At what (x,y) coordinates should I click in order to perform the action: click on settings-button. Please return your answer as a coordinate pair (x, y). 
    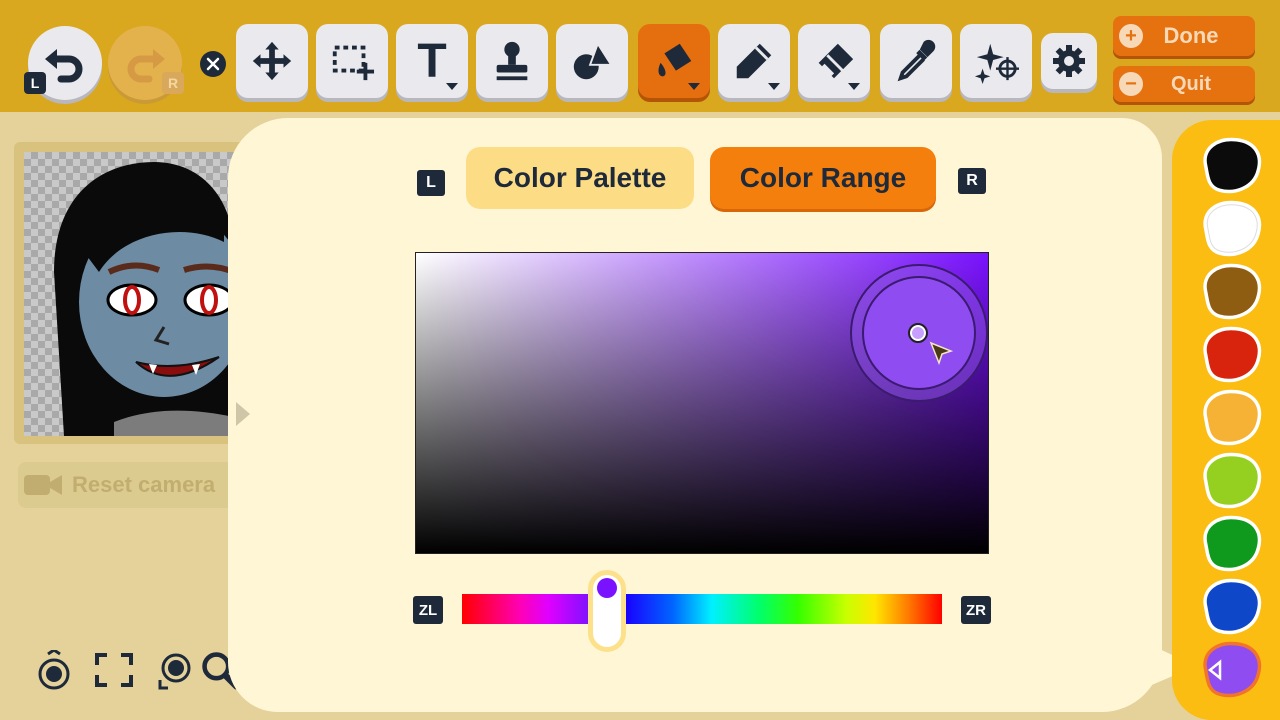
    Looking at the image, I should click on (1069, 61).